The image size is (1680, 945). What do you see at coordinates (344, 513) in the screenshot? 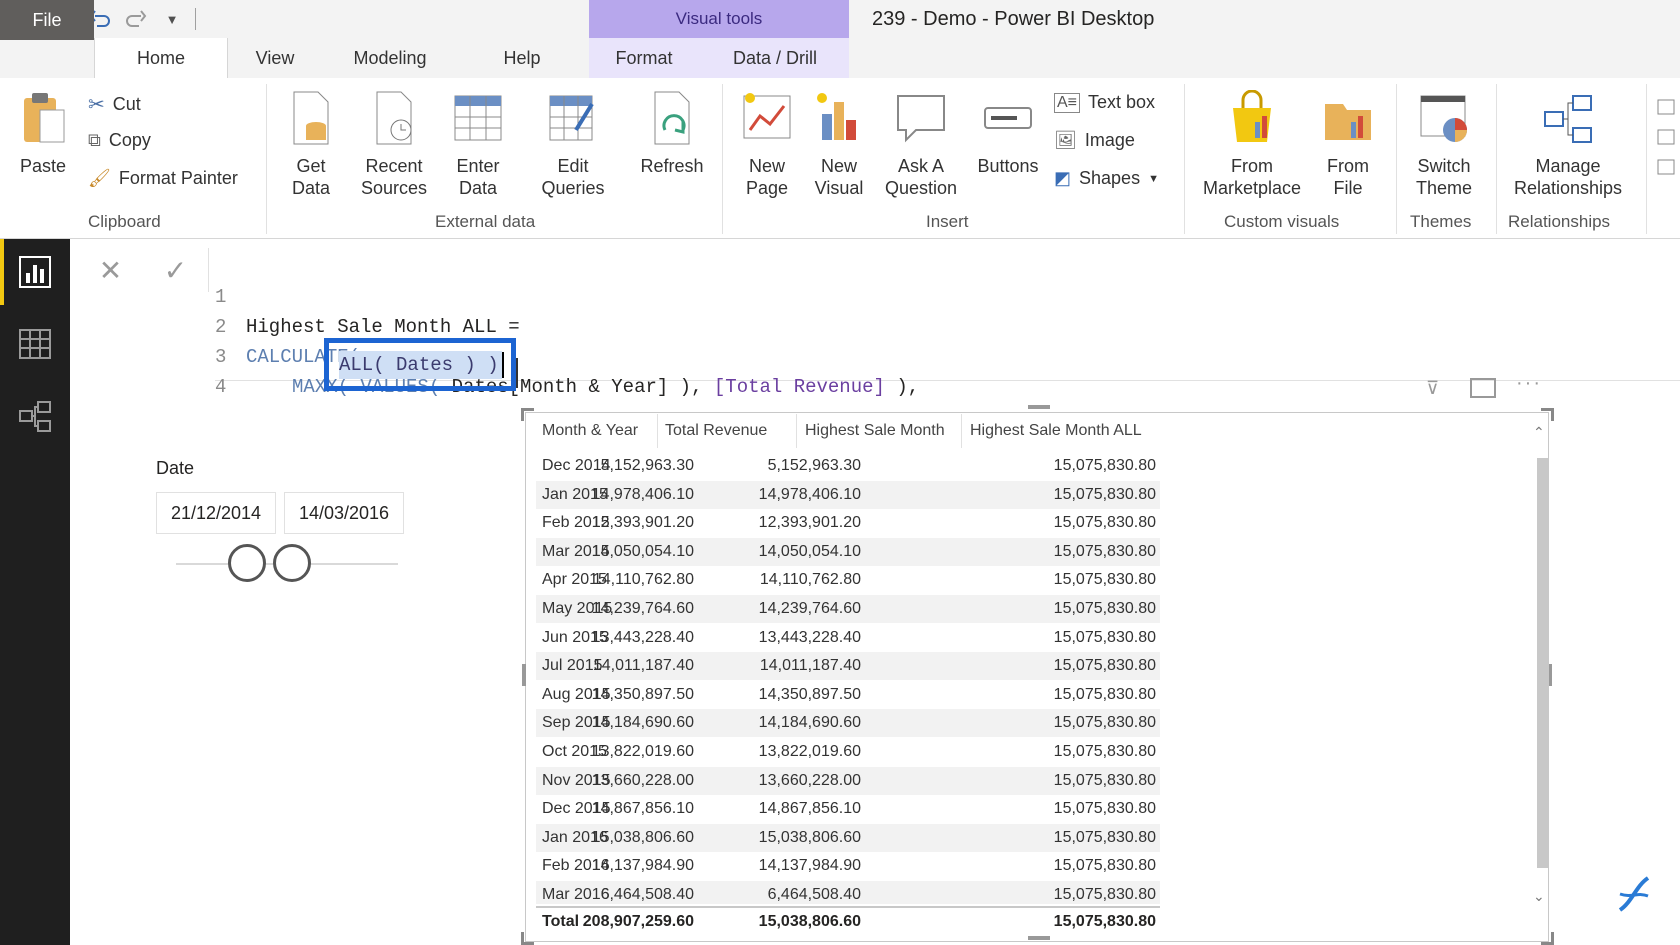
I see `end-date-input: 14/03/2016` at bounding box center [344, 513].